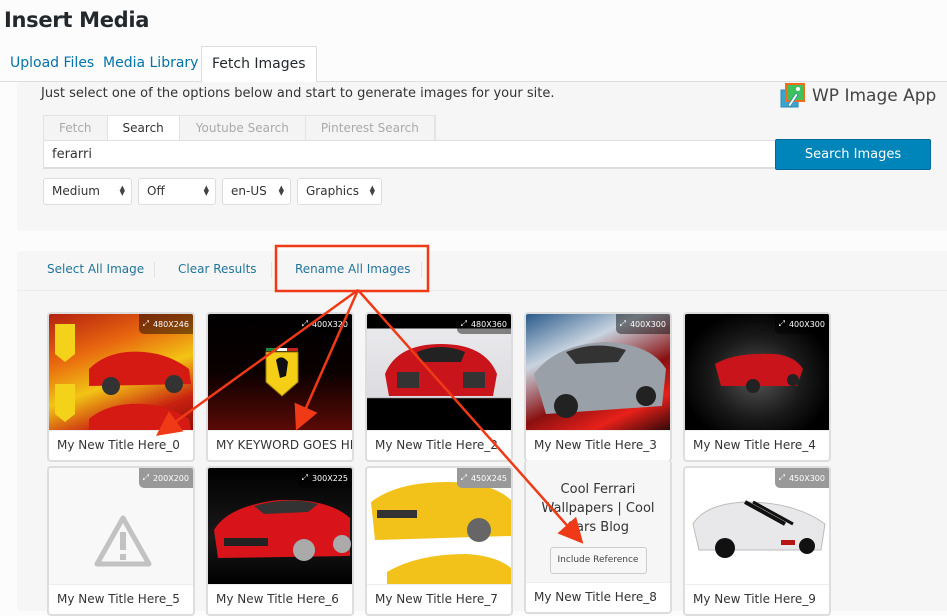  Describe the element at coordinates (853, 154) in the screenshot. I see `search-images-button: Search Images` at that location.